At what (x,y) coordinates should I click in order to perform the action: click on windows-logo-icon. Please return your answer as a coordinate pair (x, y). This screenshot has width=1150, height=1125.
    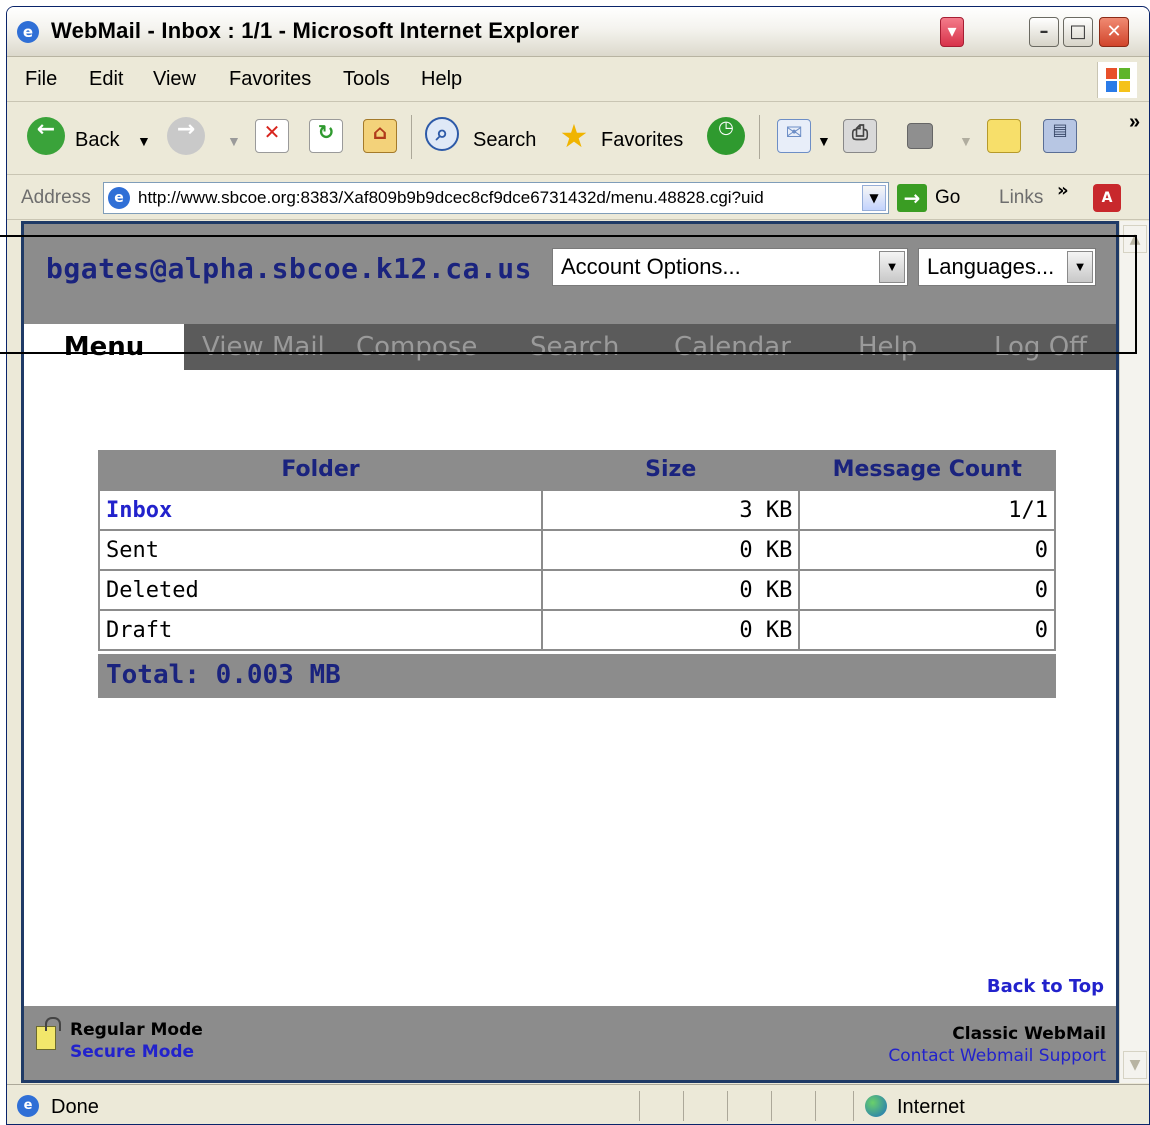
    Looking at the image, I should click on (1117, 80).